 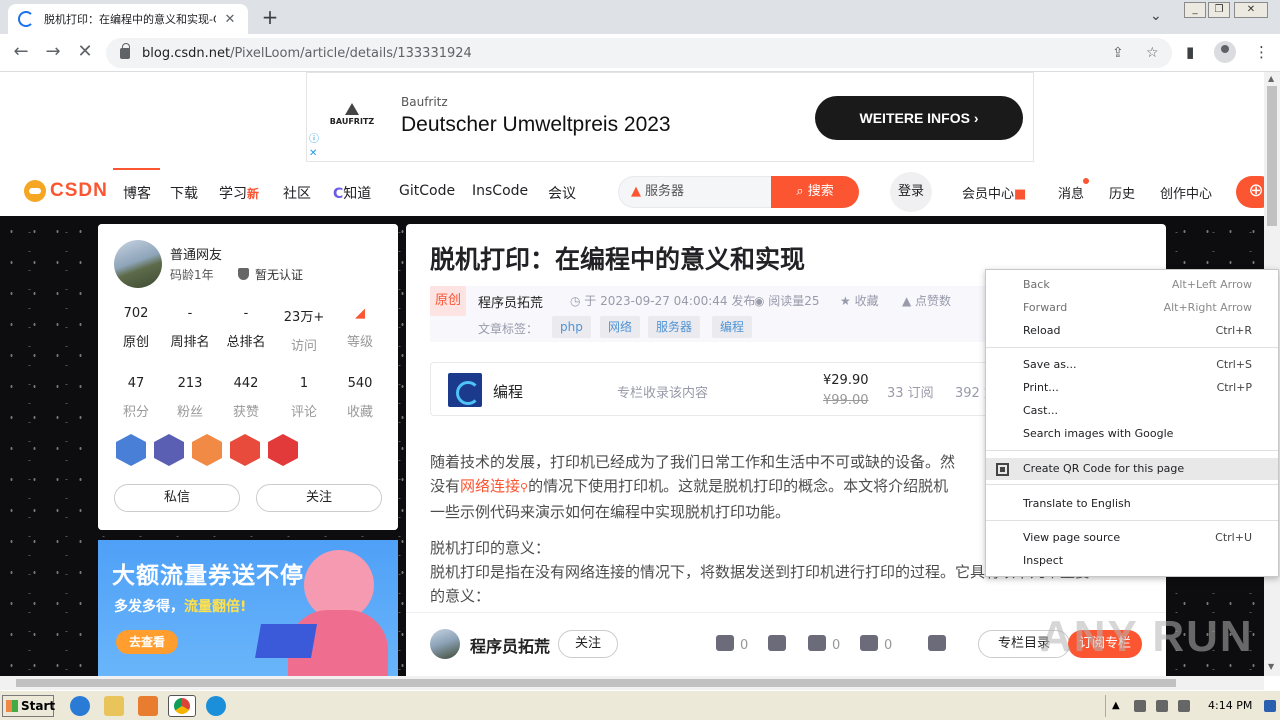 I want to click on tray-volume-icon, so click(x=1184, y=706).